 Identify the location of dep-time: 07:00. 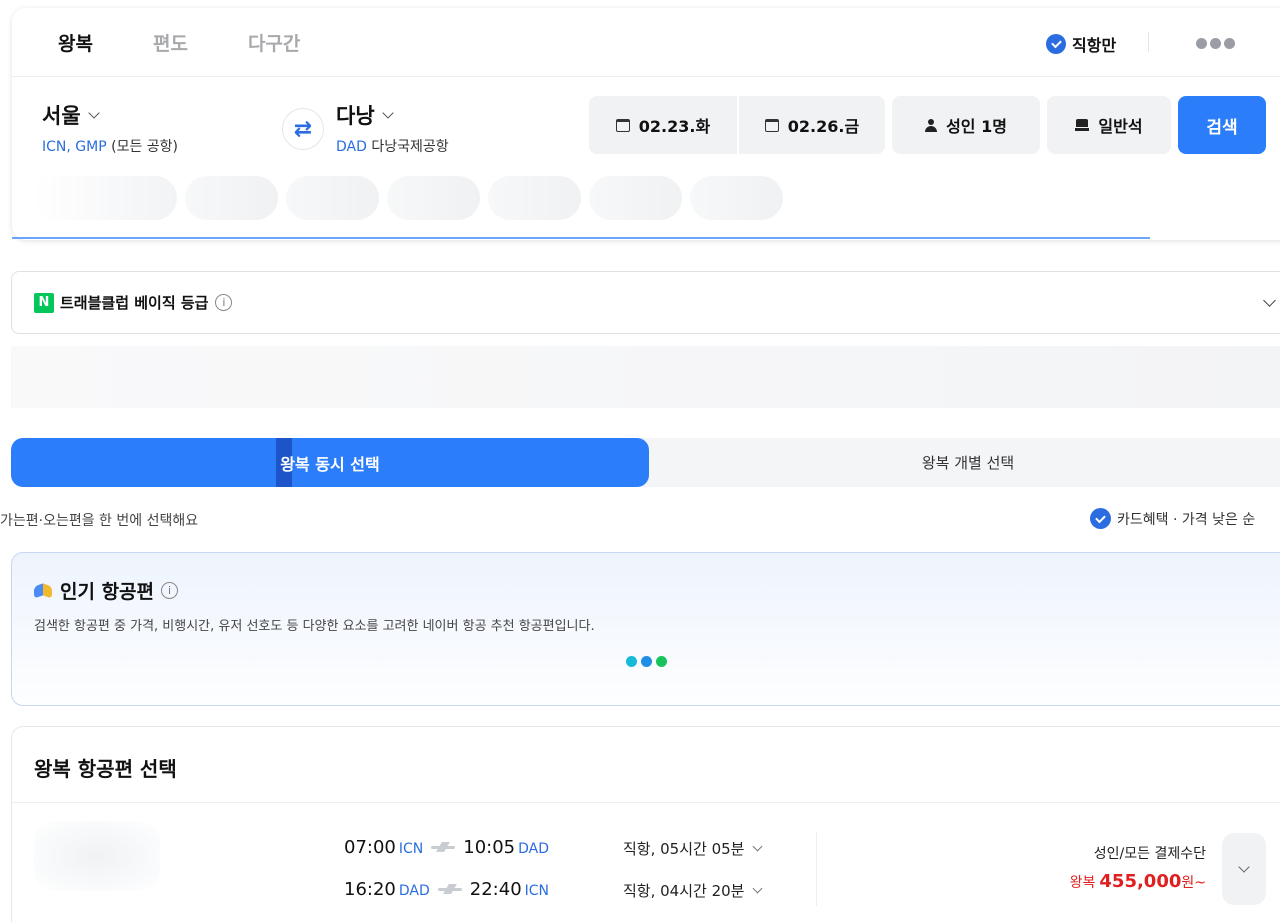
(370, 847).